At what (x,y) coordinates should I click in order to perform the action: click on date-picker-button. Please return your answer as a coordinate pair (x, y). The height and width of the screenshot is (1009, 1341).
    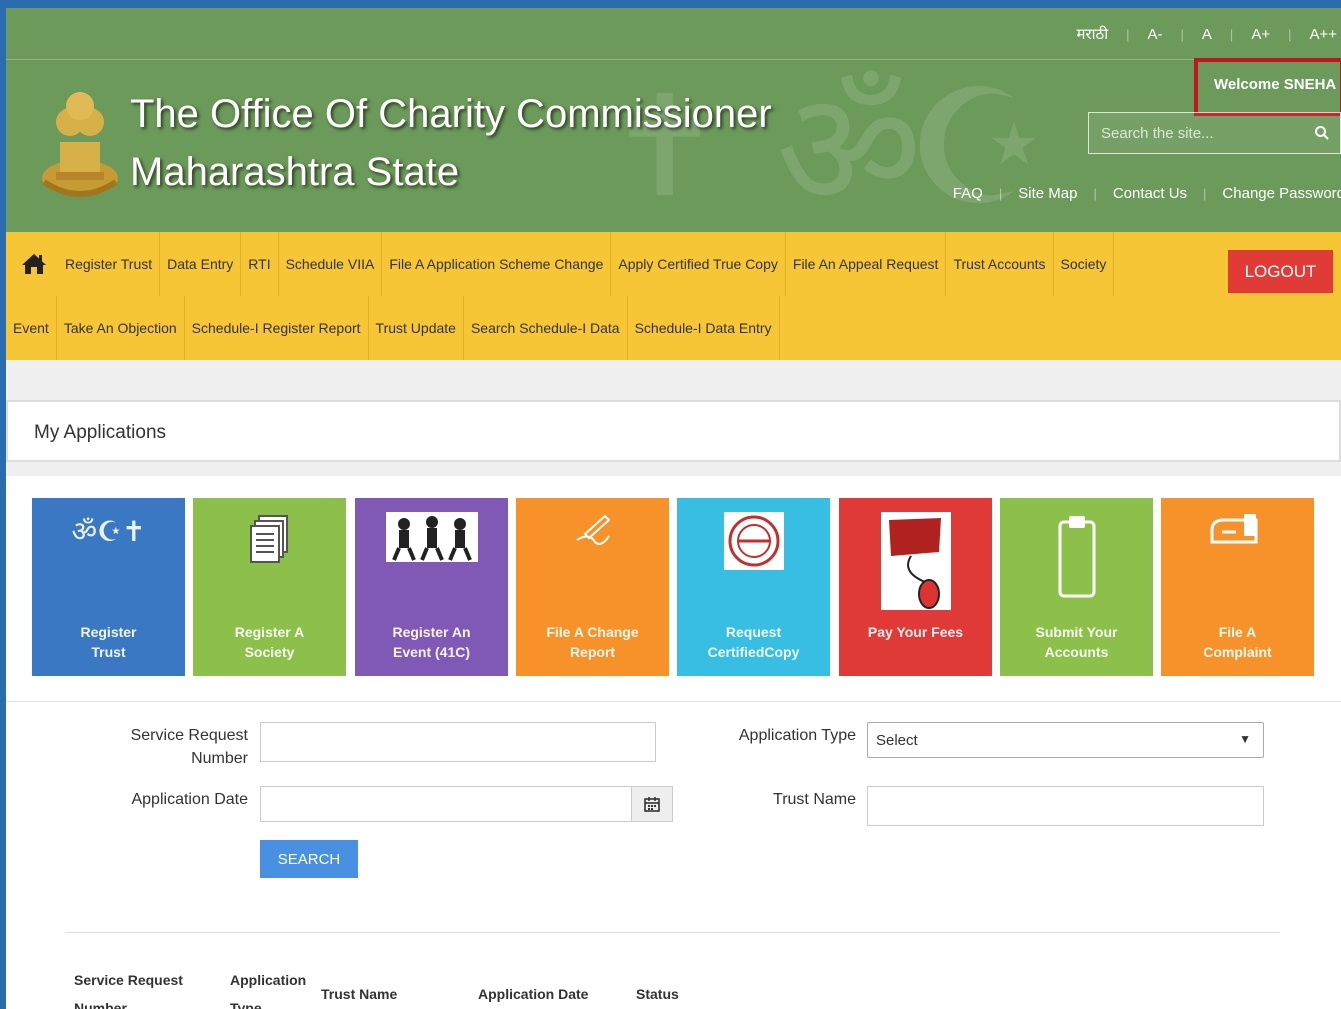
    Looking at the image, I should click on (652, 804).